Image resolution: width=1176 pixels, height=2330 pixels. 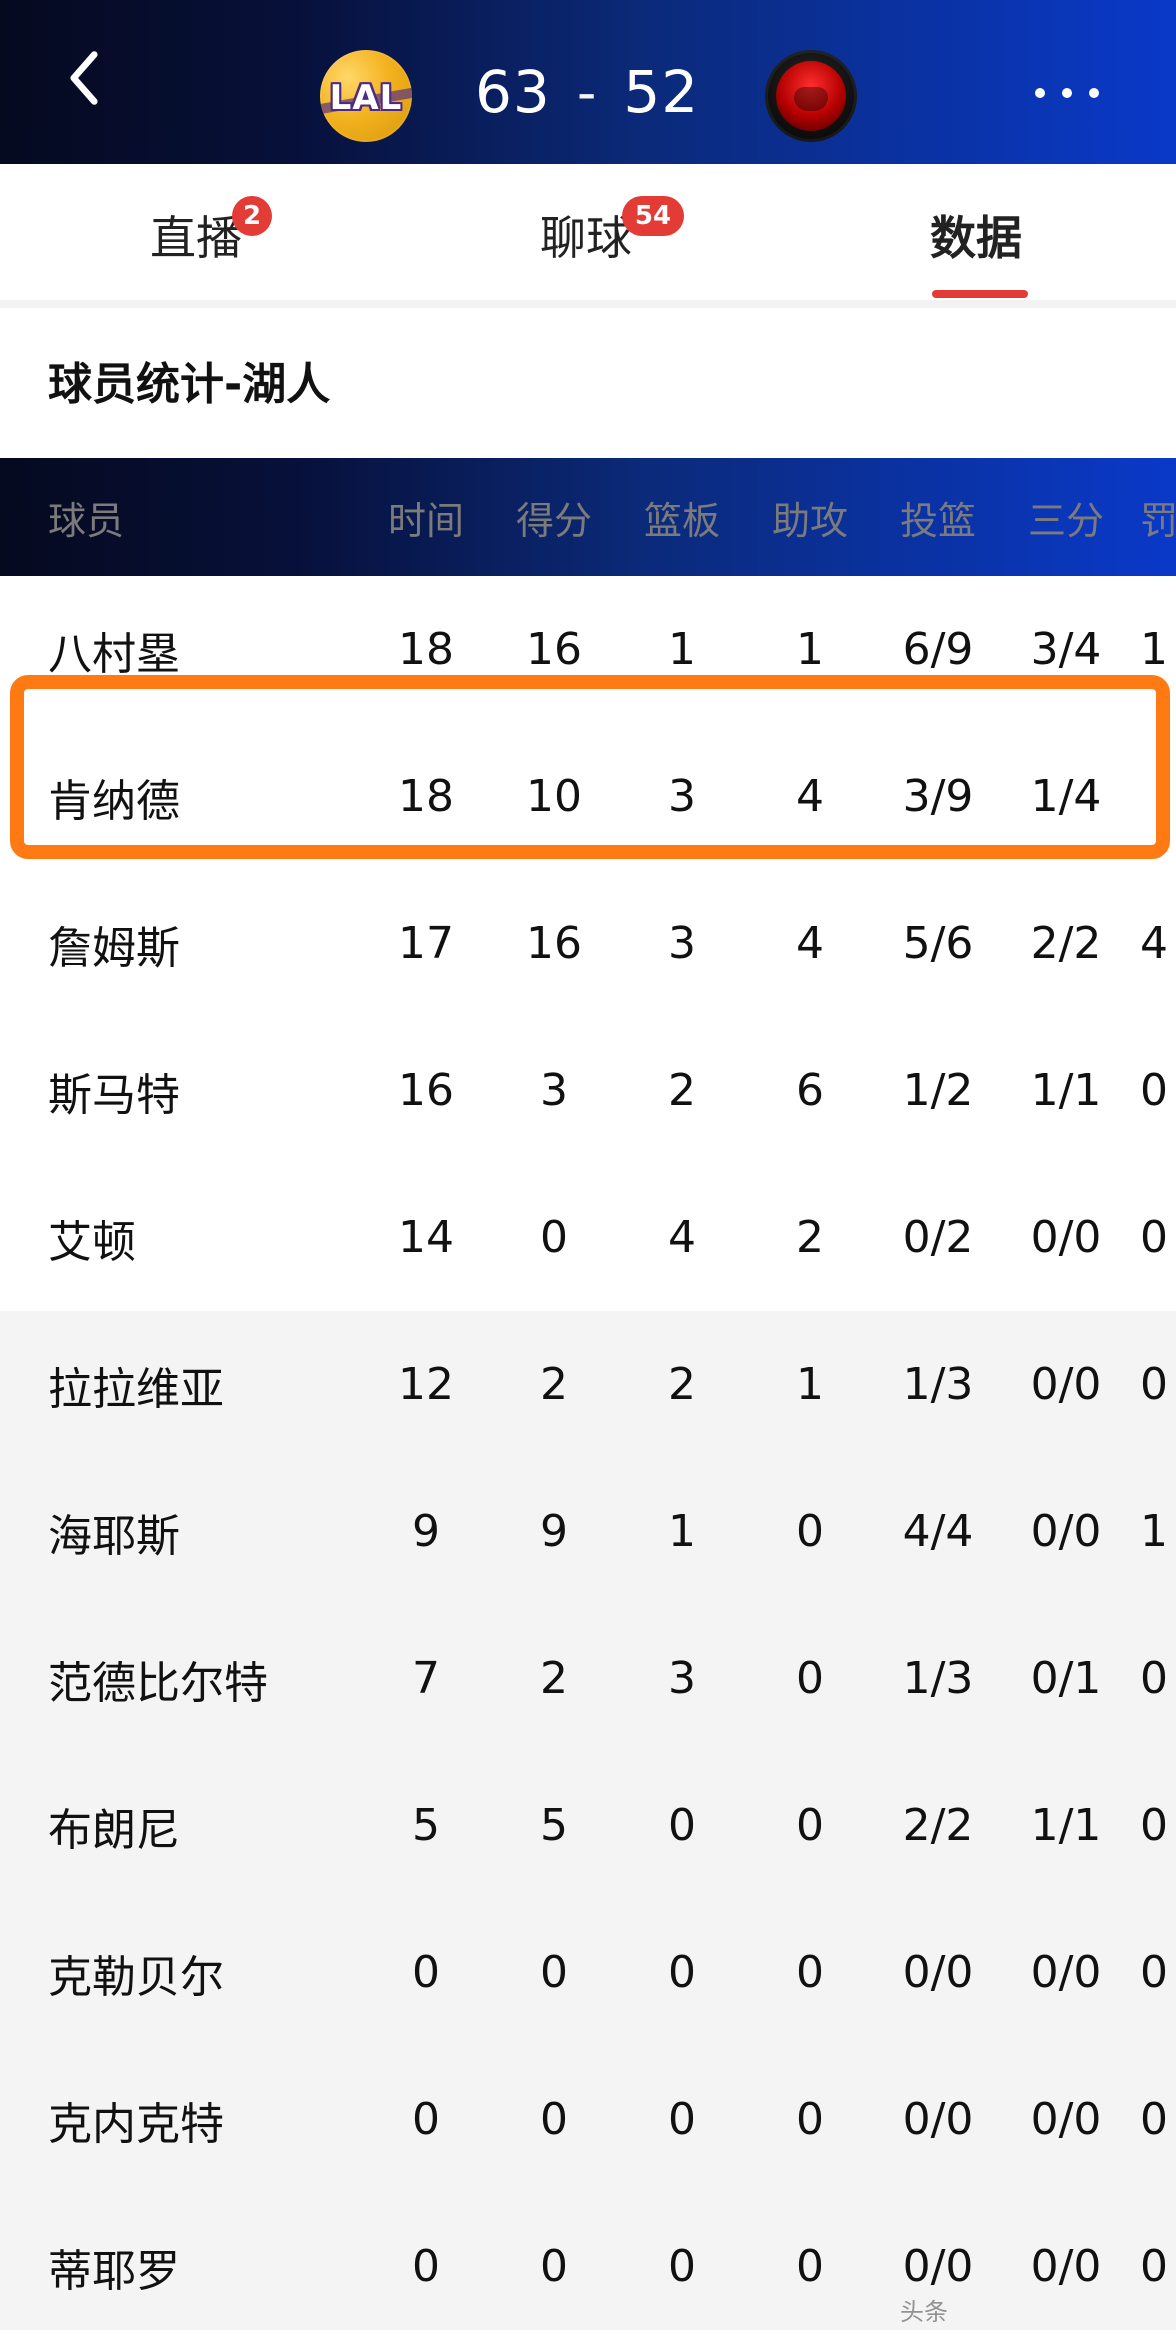 I want to click on stat-points: 10, so click(x=554, y=796).